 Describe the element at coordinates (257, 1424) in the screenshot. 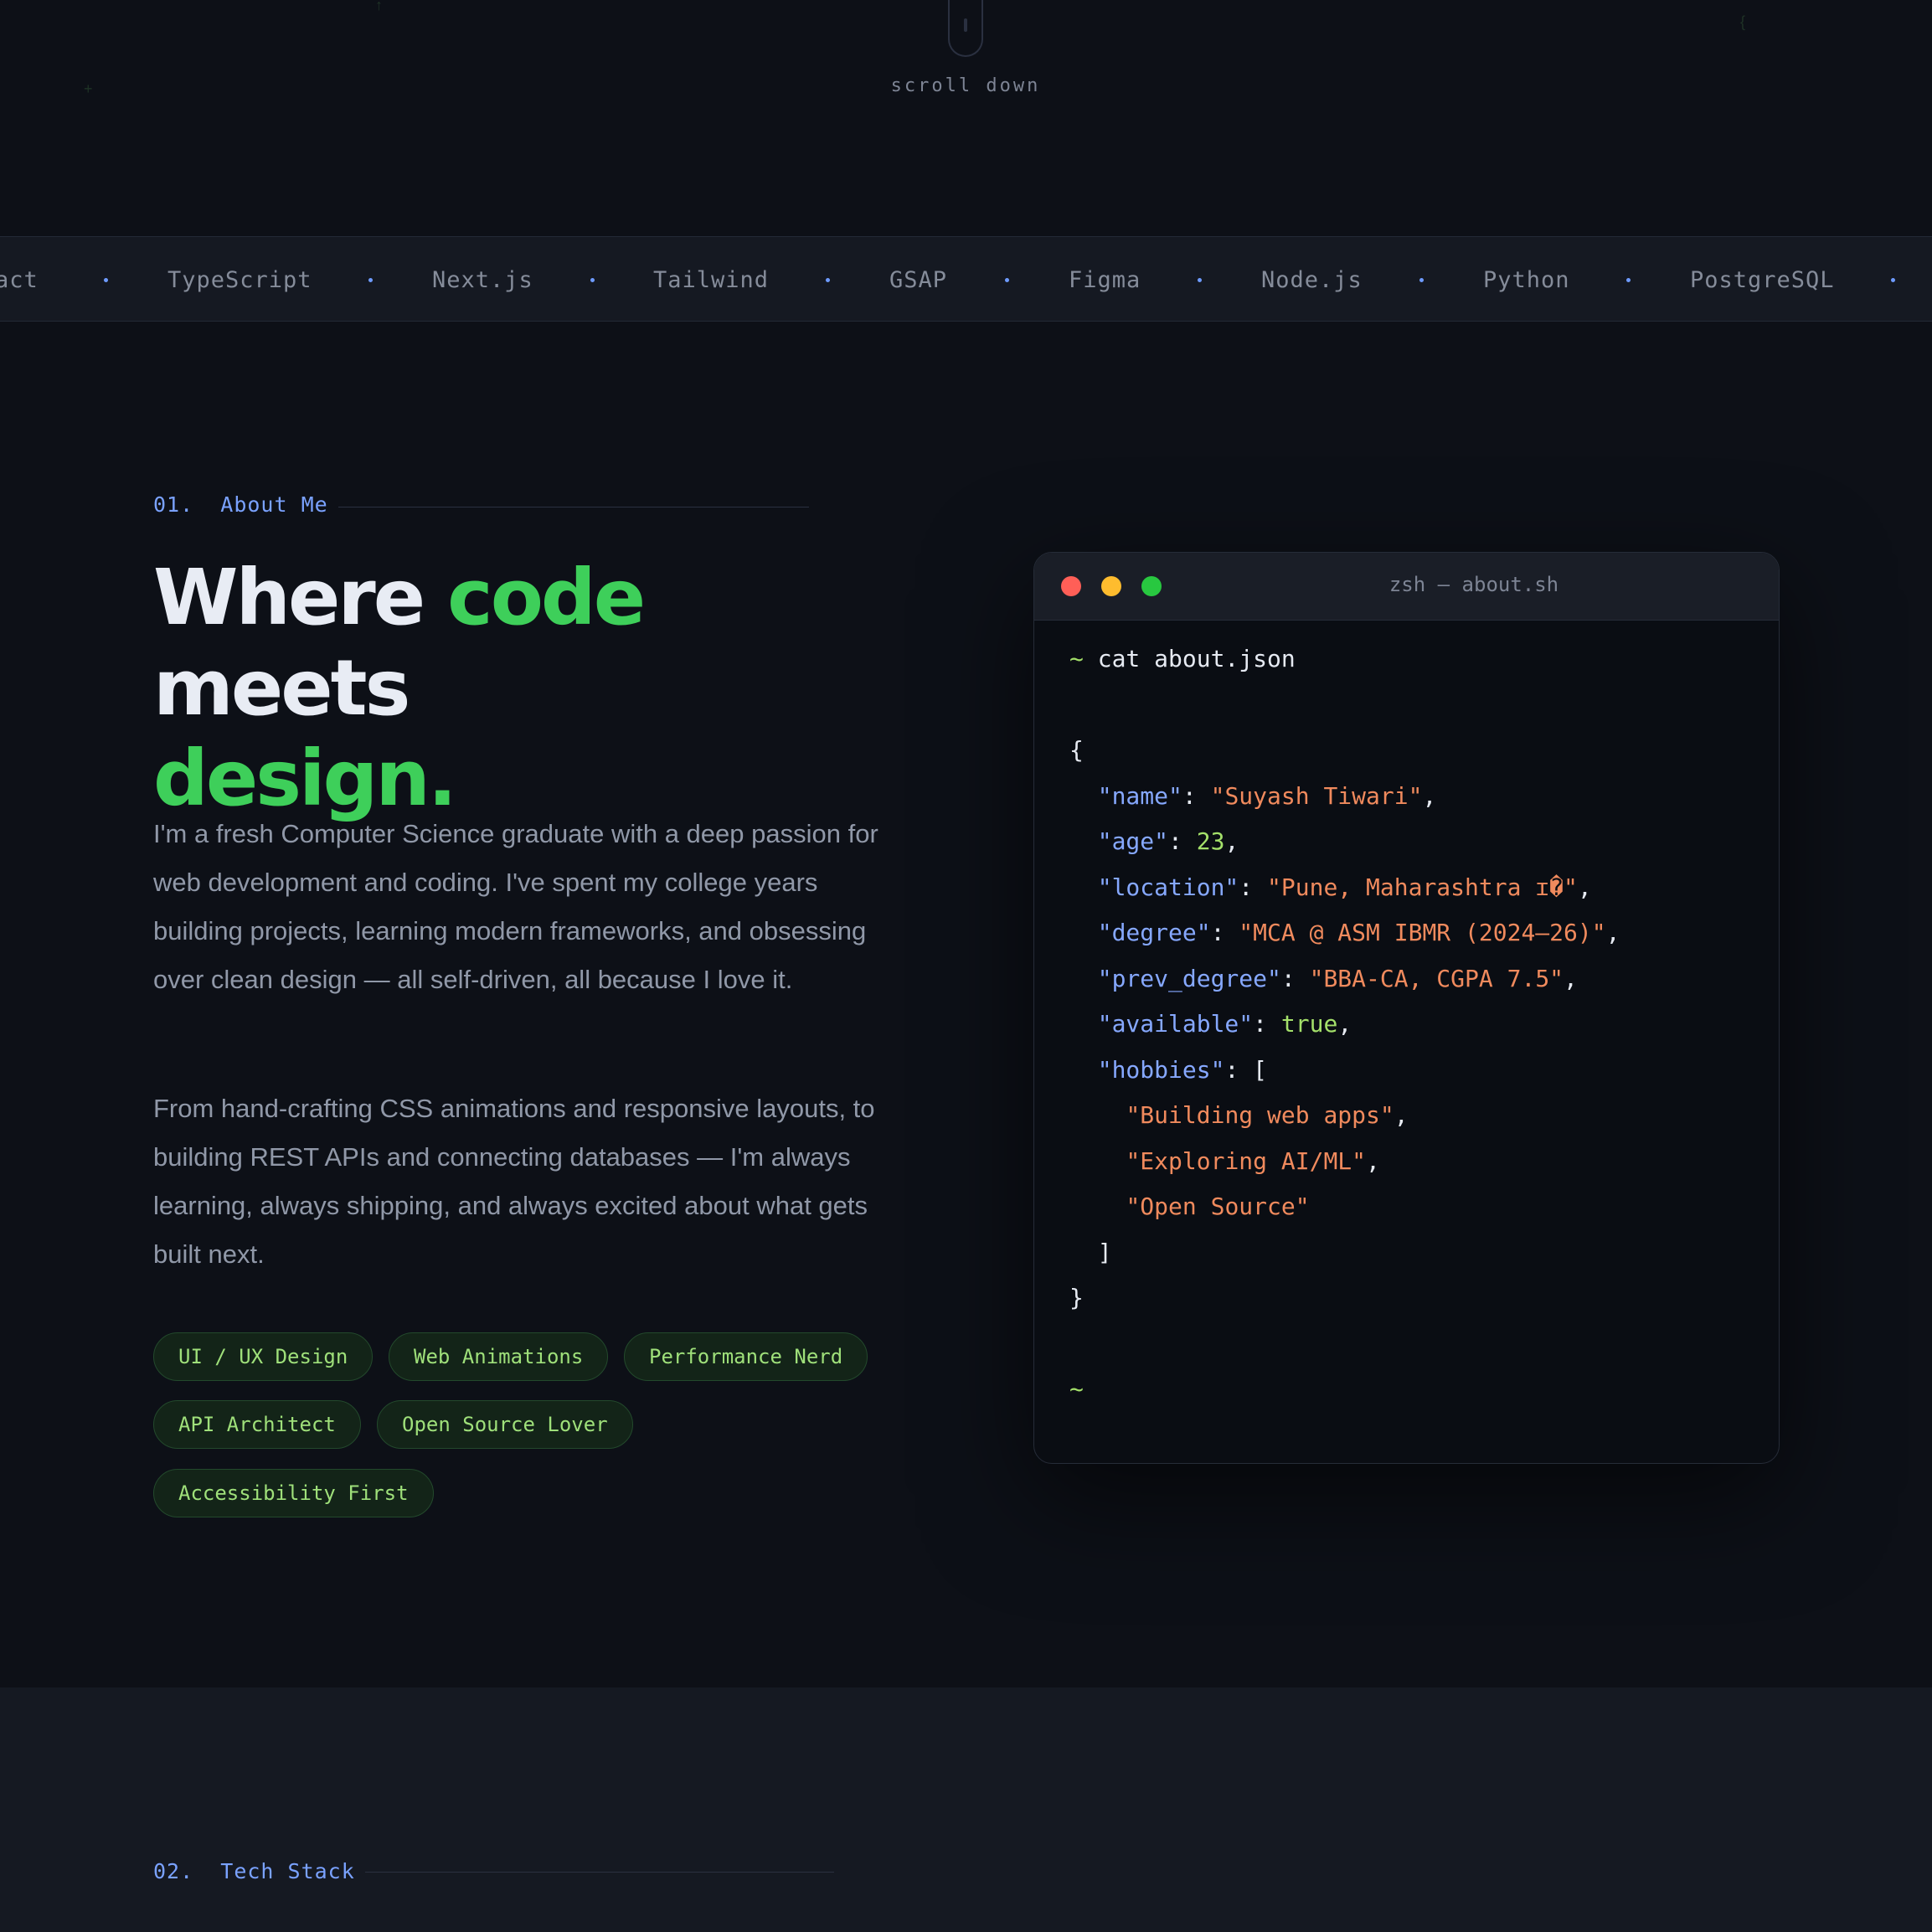

I see `skill-tag: API Architect` at that location.